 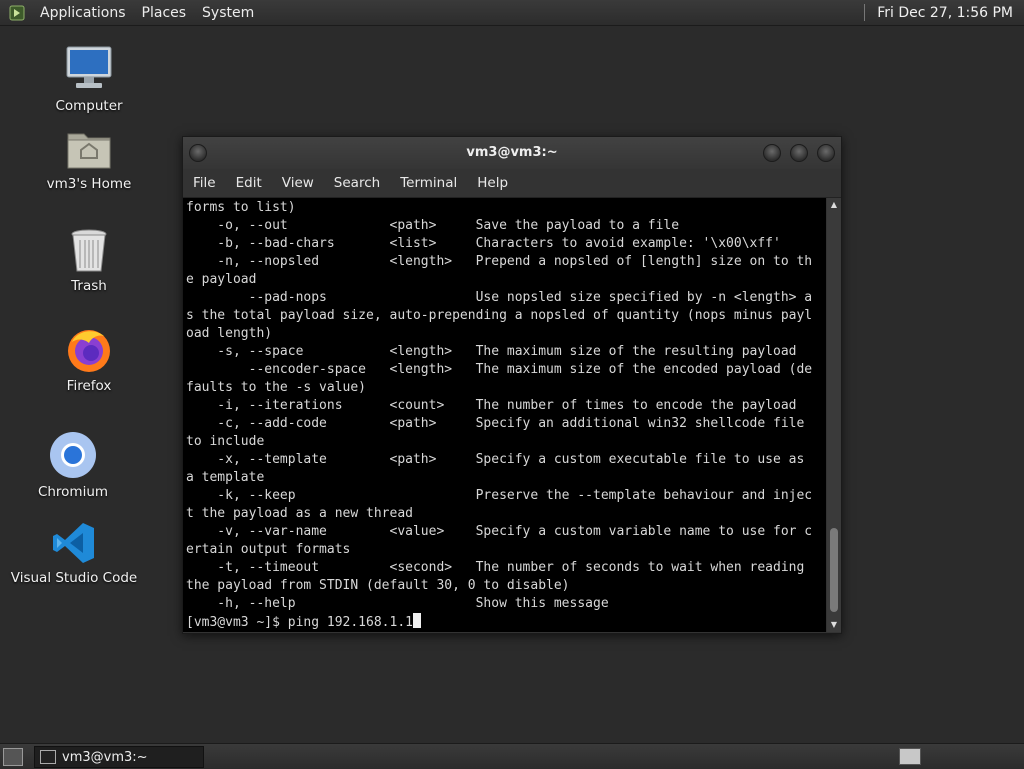 I want to click on show-desktop-icon, so click(x=13, y=757).